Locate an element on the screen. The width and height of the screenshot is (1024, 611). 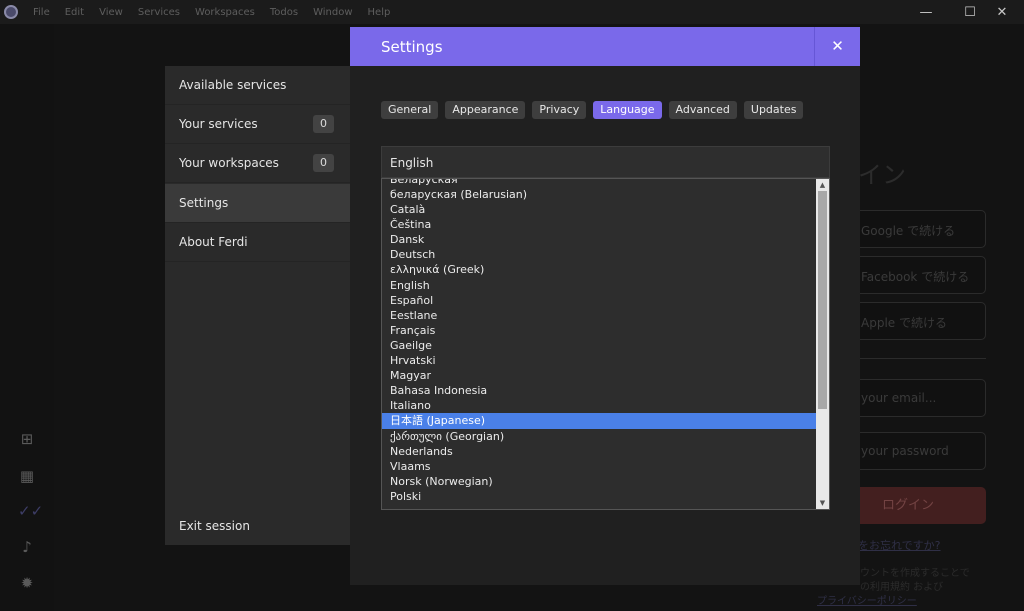
language-option: Deutsch is located at coordinates (599, 254).